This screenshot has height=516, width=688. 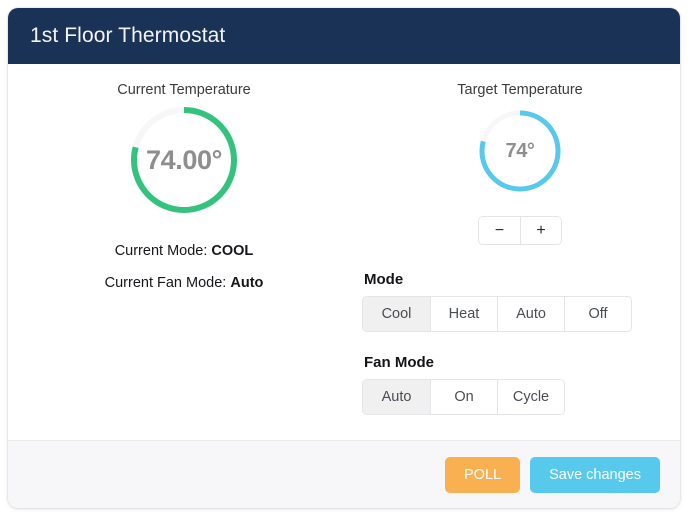 What do you see at coordinates (463, 314) in the screenshot?
I see `mode-option-heat: Heat` at bounding box center [463, 314].